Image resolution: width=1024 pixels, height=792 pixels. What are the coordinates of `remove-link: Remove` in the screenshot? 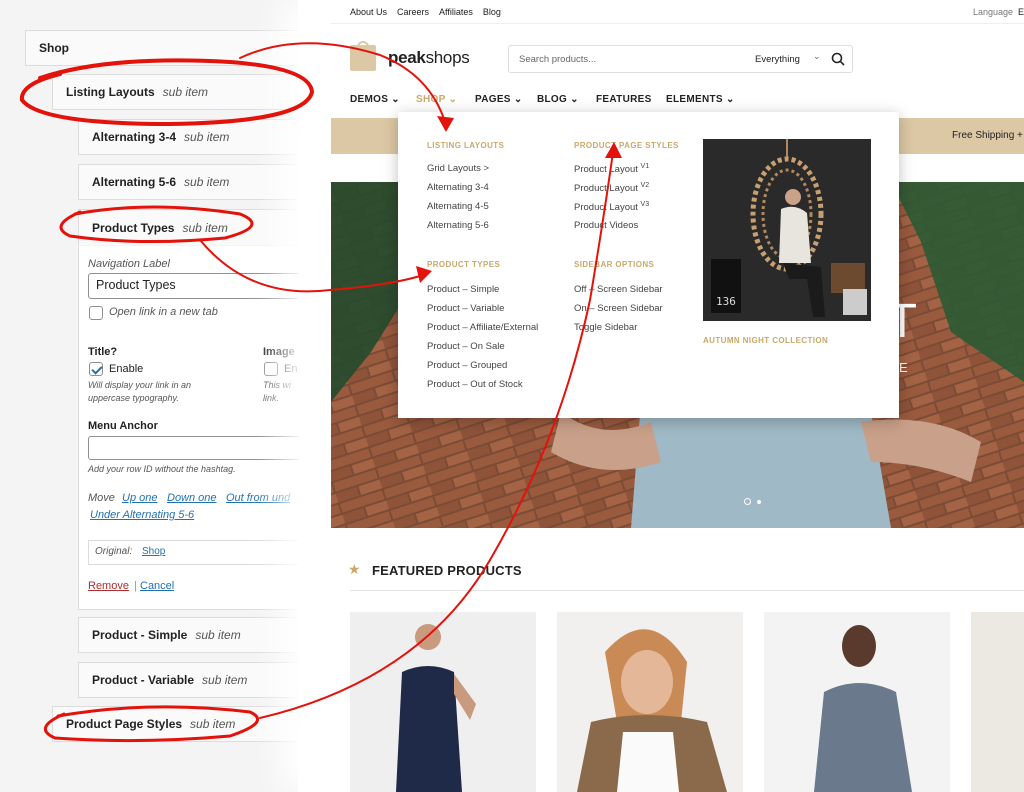 It's located at (108, 586).